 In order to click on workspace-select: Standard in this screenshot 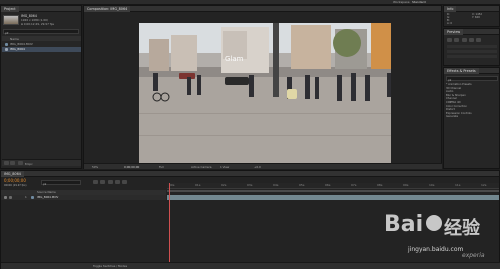, I will do `click(419, 2)`.